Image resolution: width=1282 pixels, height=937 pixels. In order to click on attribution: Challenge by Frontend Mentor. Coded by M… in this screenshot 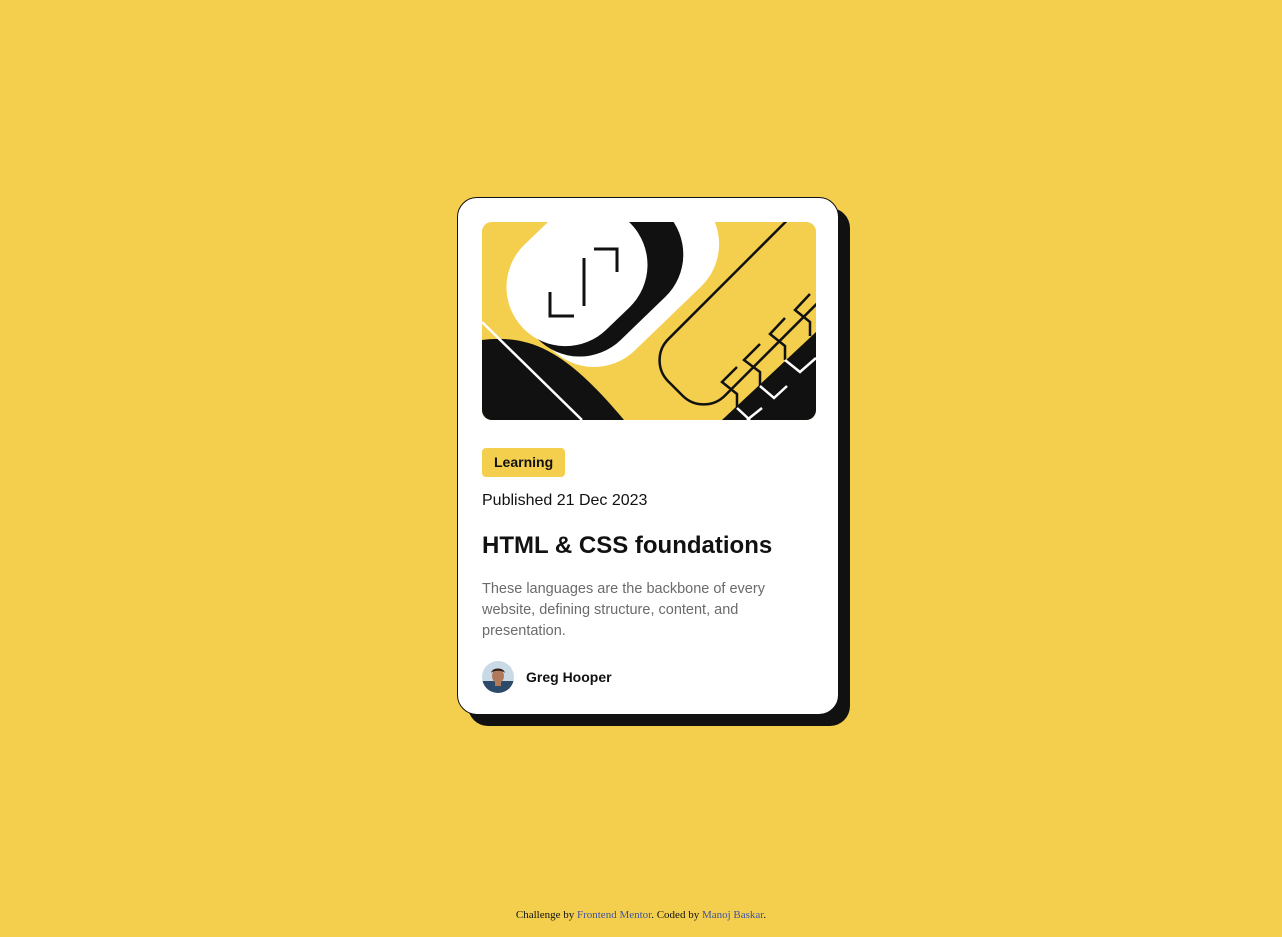, I will do `click(641, 915)`.